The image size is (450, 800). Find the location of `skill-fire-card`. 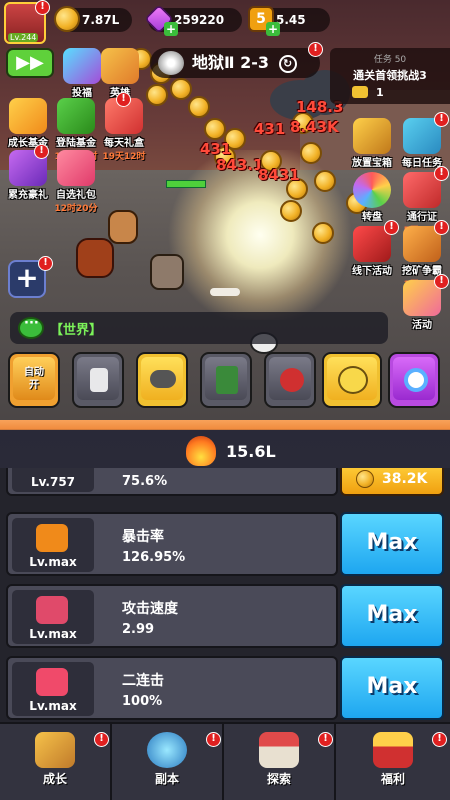

skill-fire-card is located at coordinates (226, 380).